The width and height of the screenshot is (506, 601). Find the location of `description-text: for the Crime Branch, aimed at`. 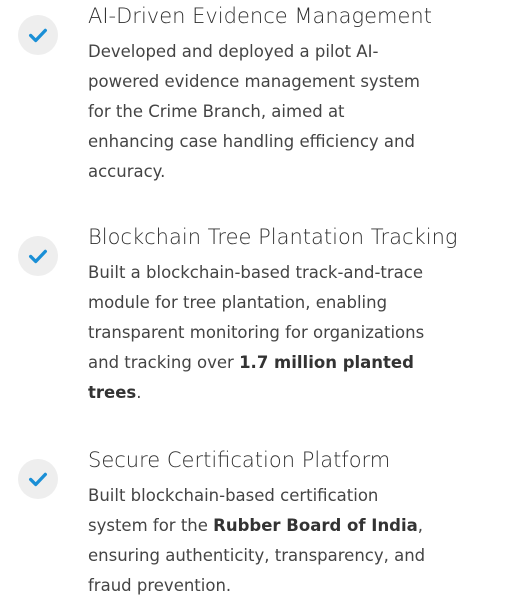

description-text: for the Crime Branch, aimed at is located at coordinates (216, 111).